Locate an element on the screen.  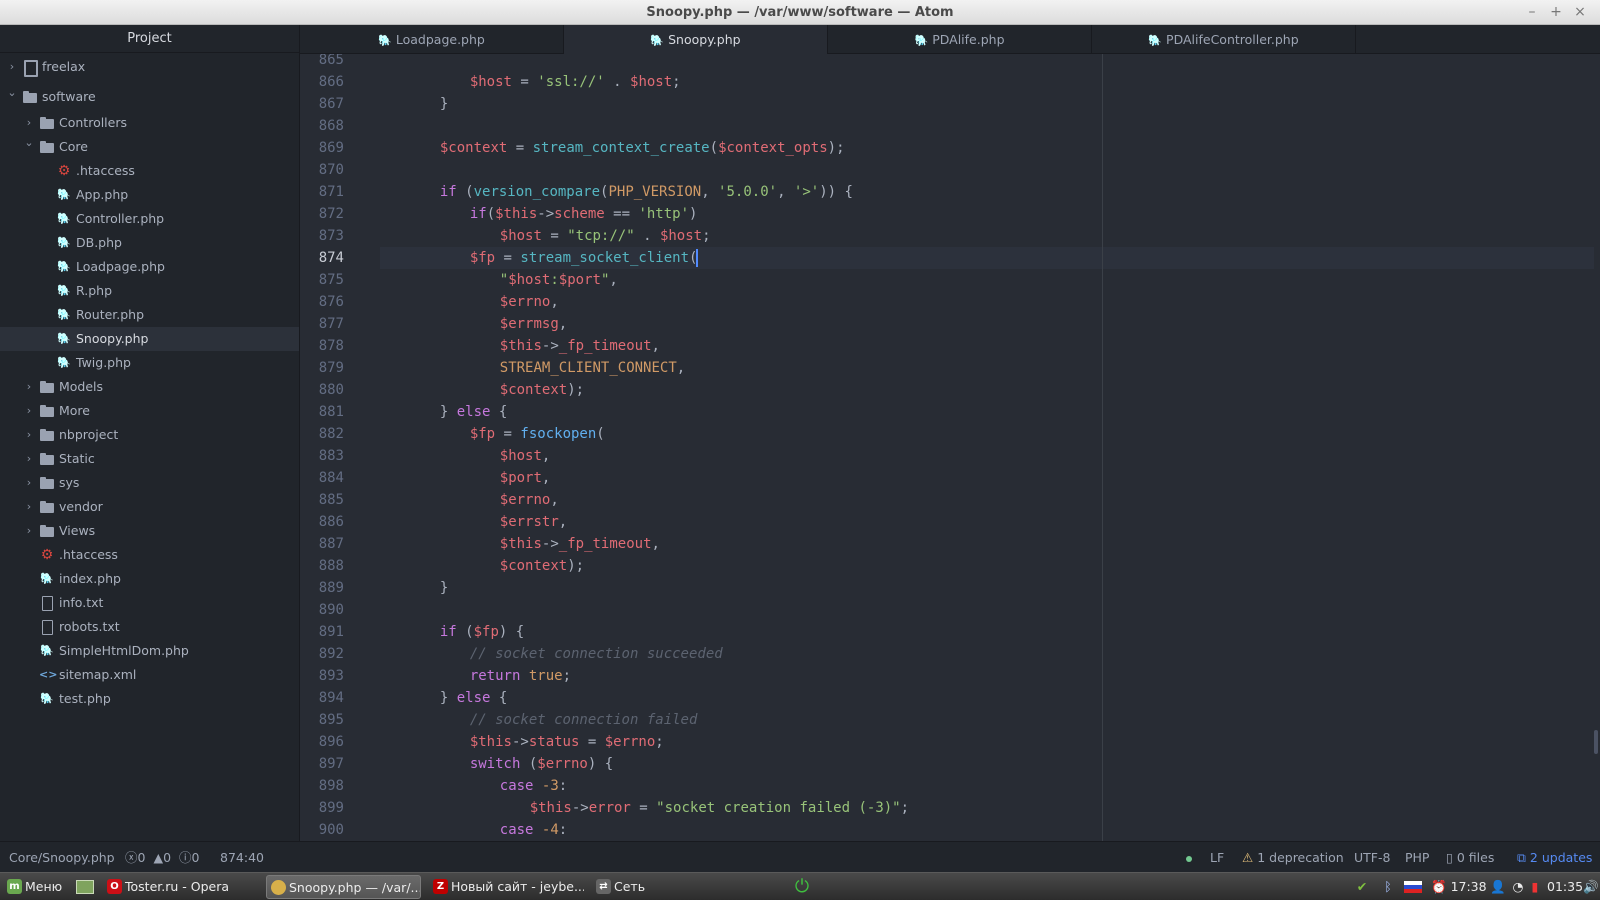
tab-loadpage-php: 🐘 Loadpage.php is located at coordinates (432, 39).